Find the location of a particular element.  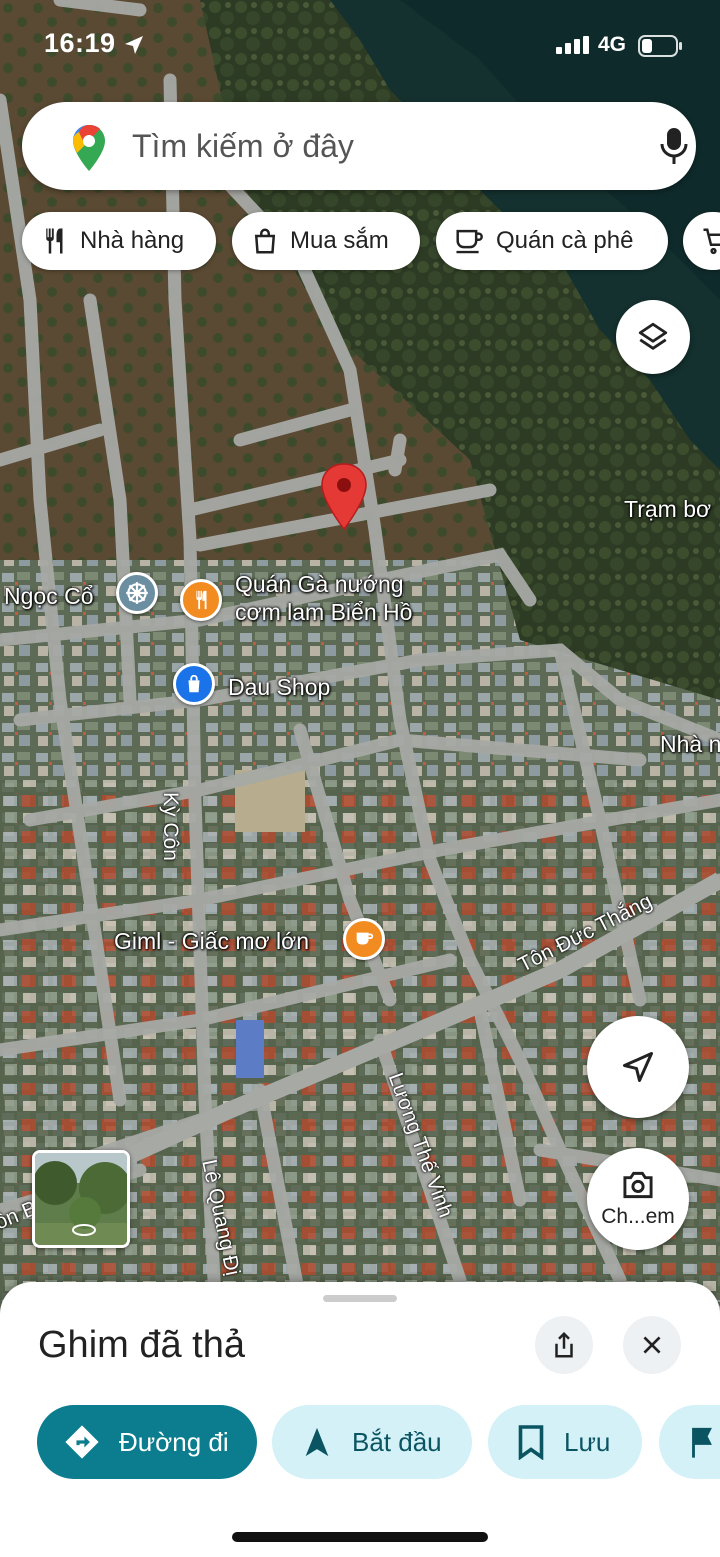

directions-button: Đường đi is located at coordinates (147, 1442).